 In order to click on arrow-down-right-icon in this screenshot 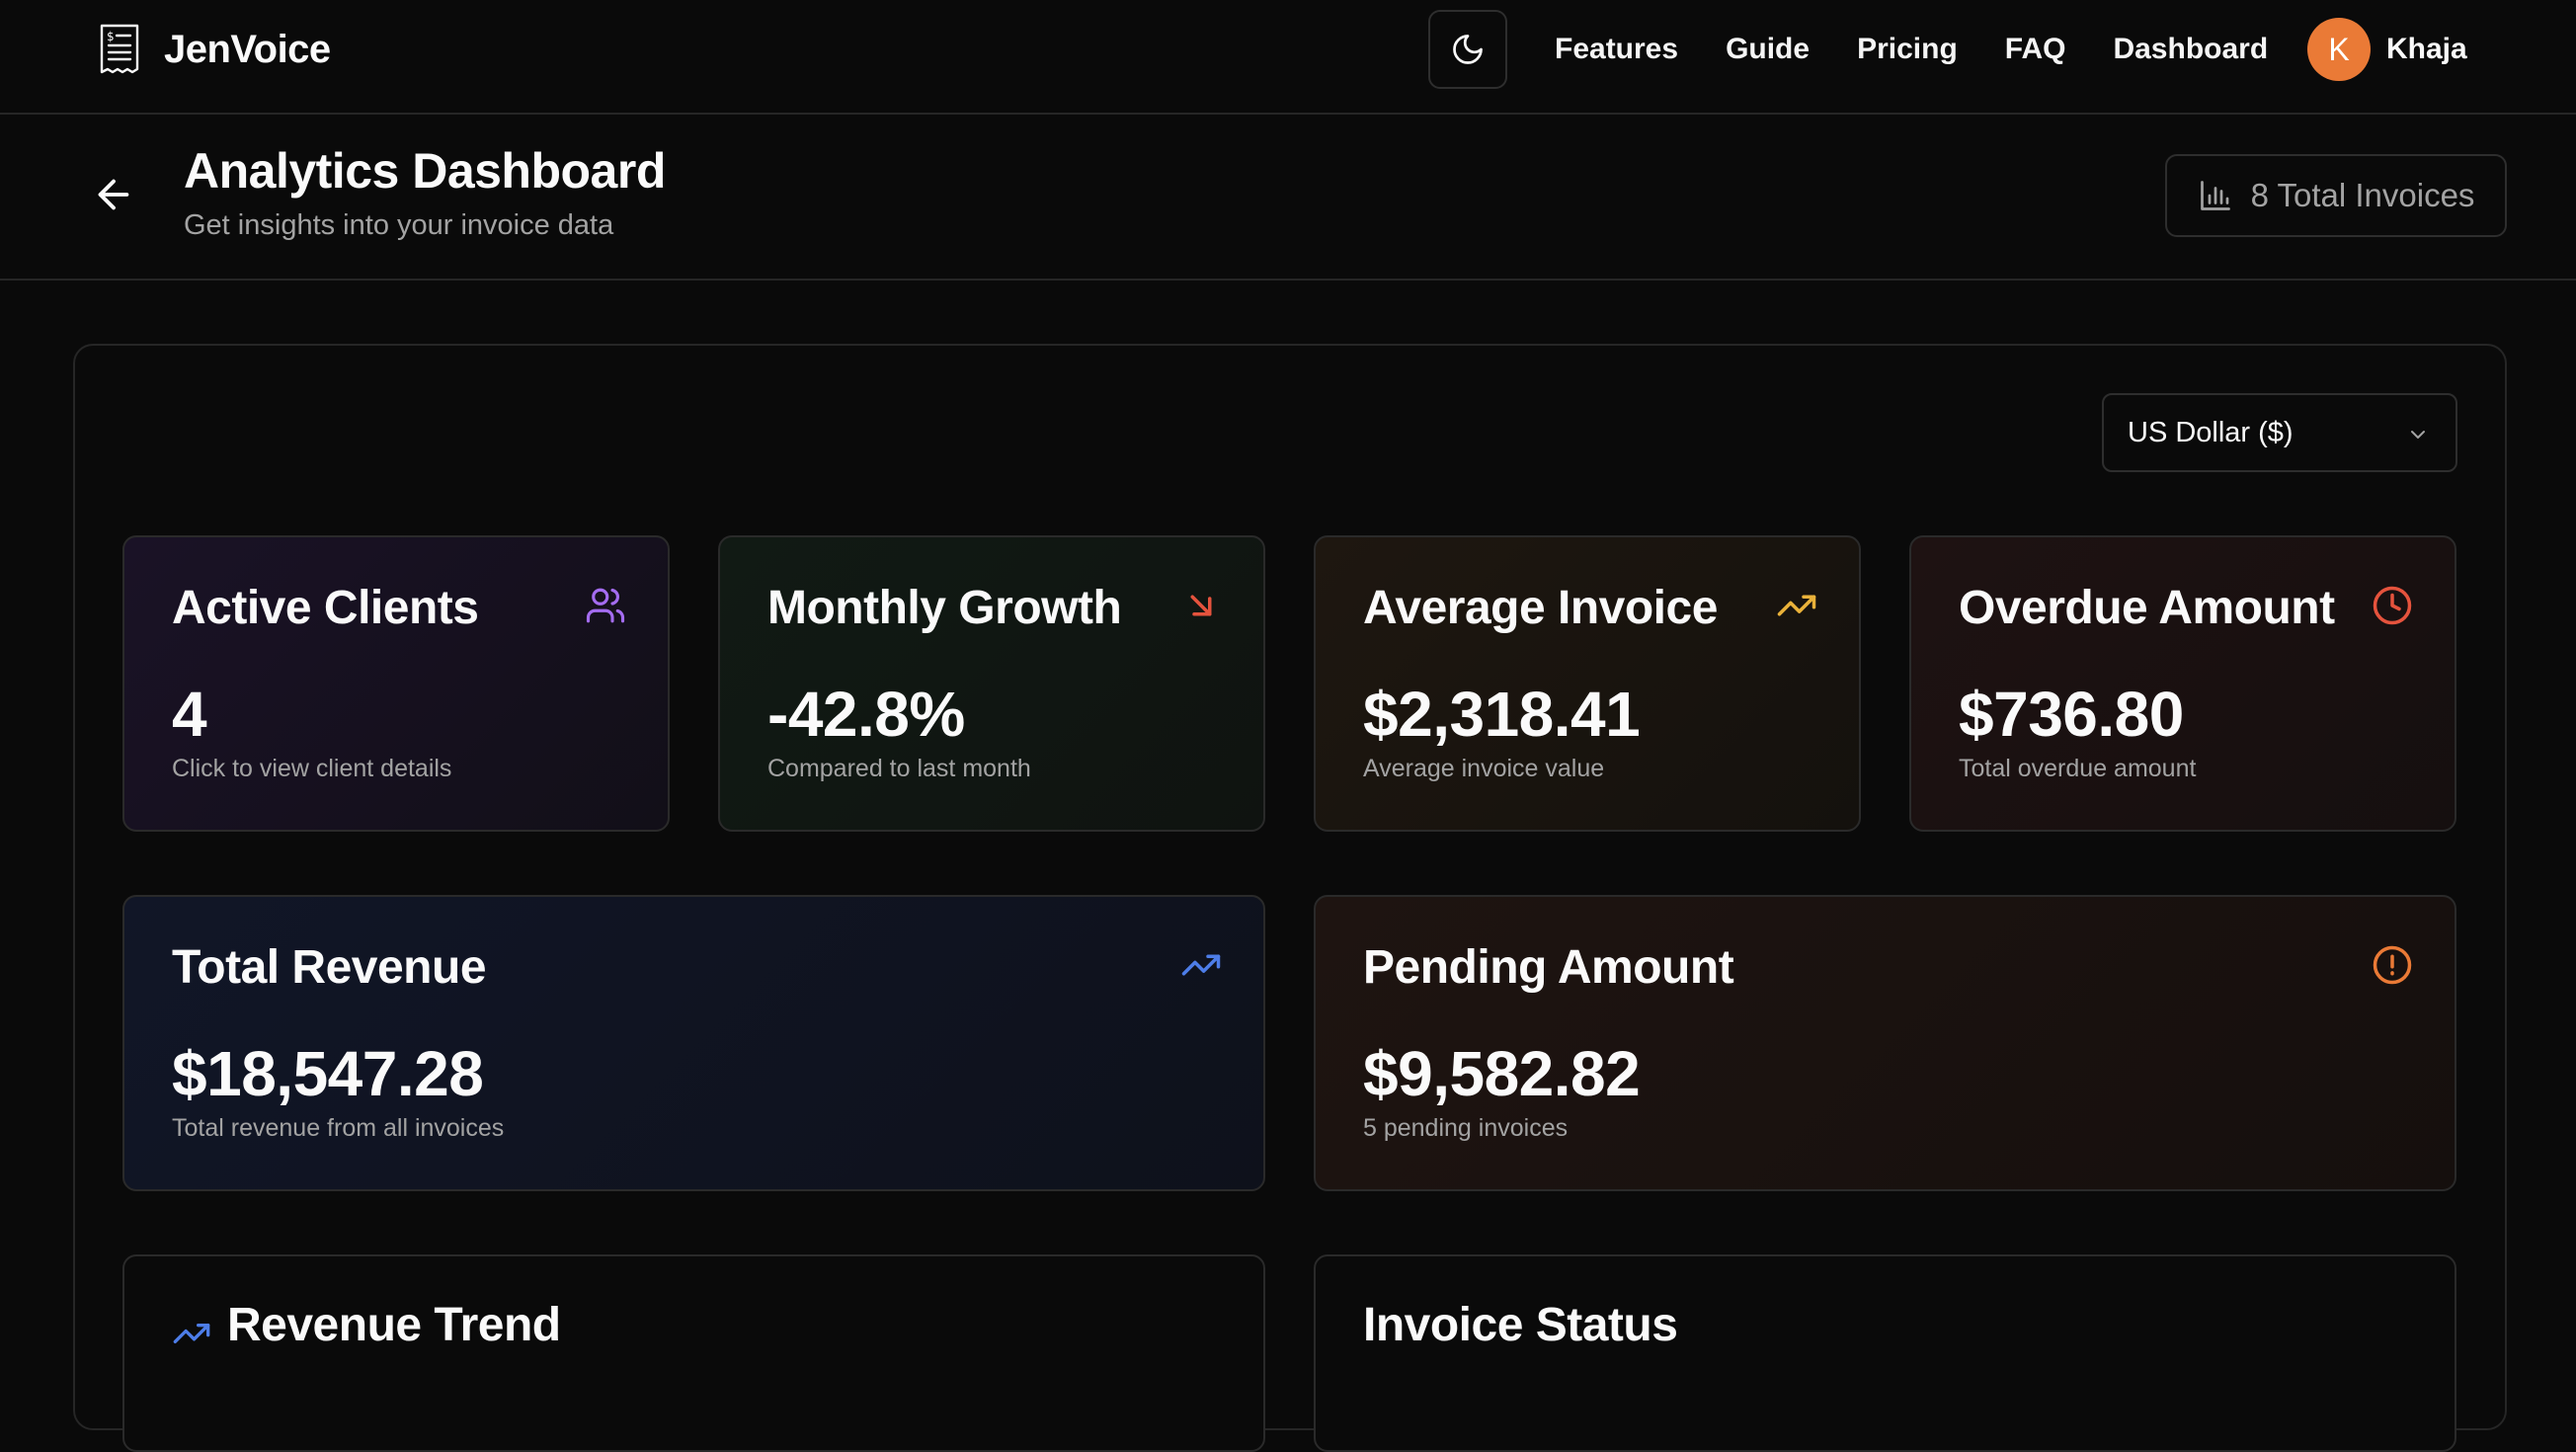, I will do `click(1201, 605)`.